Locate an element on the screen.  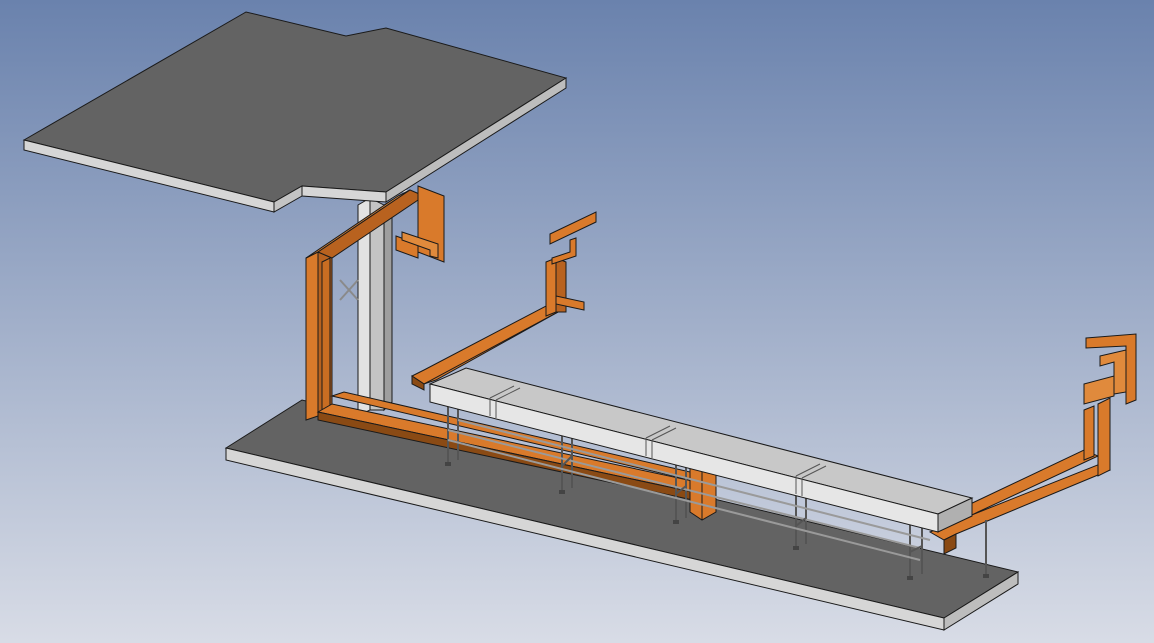
duct-right-riser is located at coordinates (1104, 437).